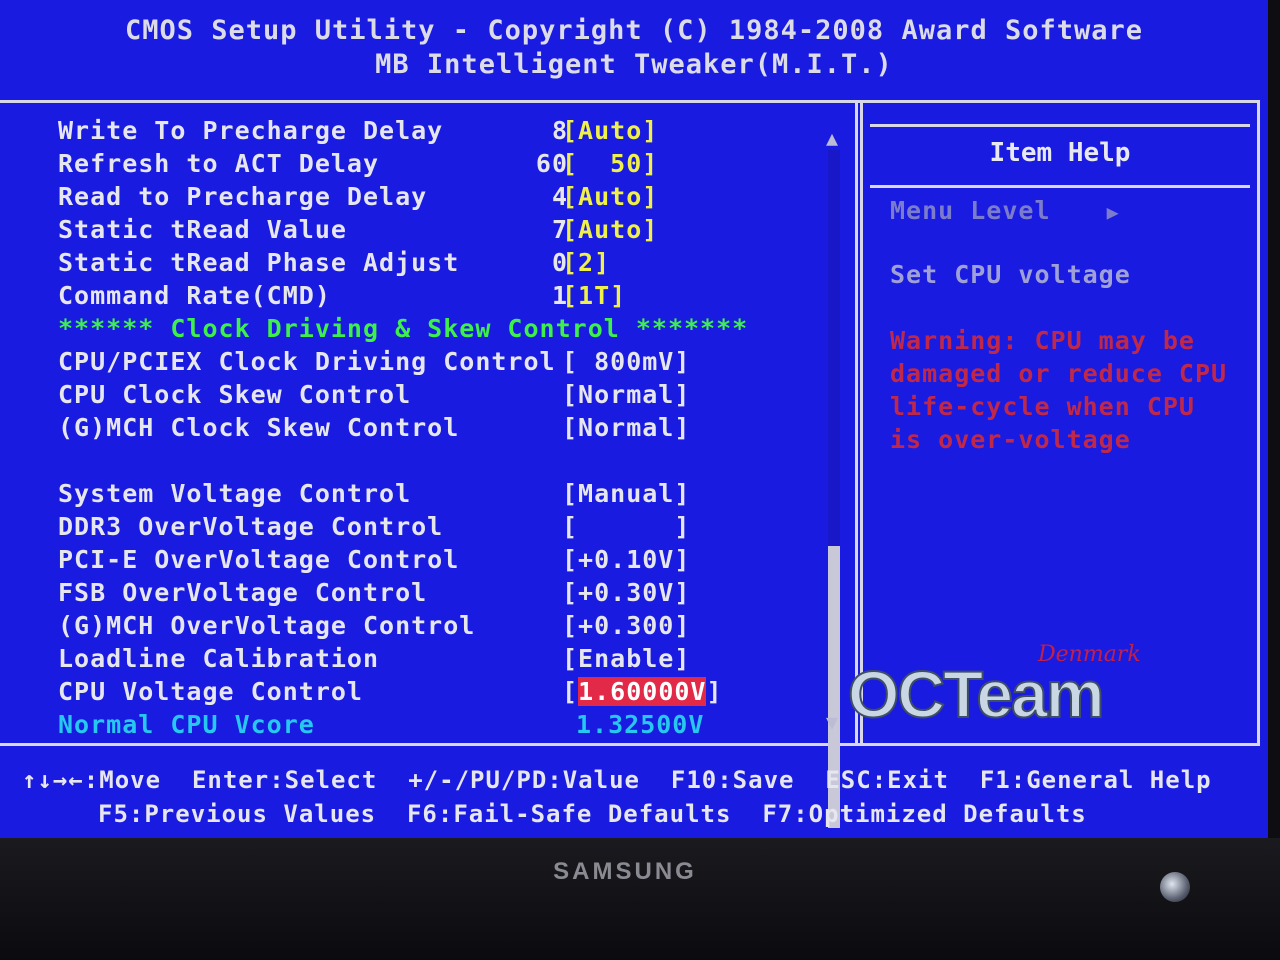  Describe the element at coordinates (586, 262) in the screenshot. I see `setting-value: [2]` at that location.